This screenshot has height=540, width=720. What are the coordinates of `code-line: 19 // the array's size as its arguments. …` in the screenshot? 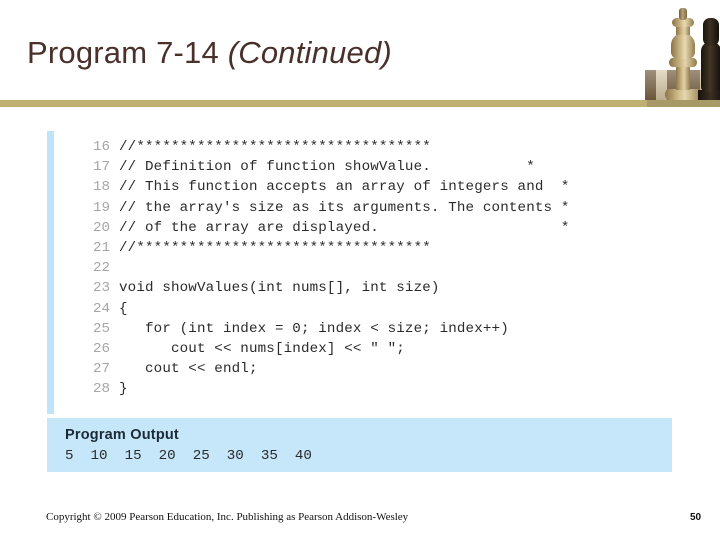 It's located at (363, 208).